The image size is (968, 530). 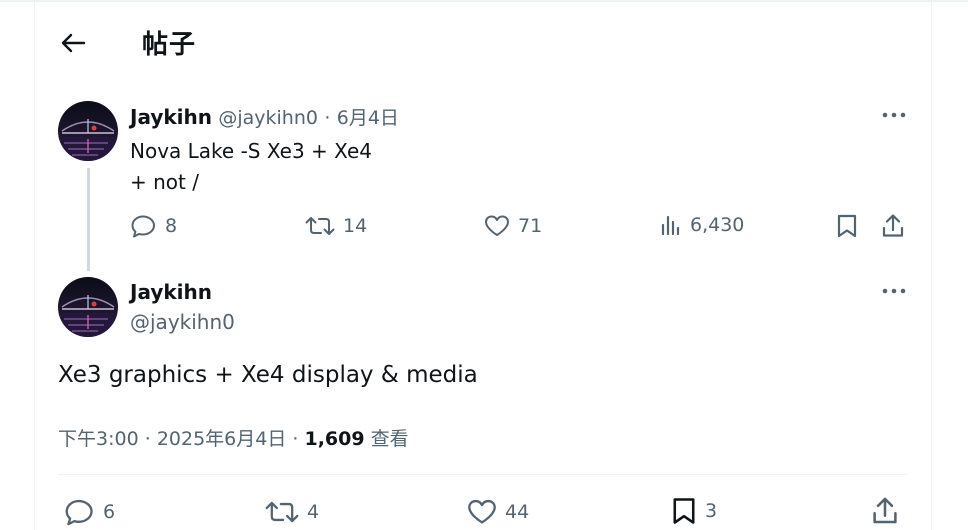 I want to click on like-button: 44, so click(x=498, y=512).